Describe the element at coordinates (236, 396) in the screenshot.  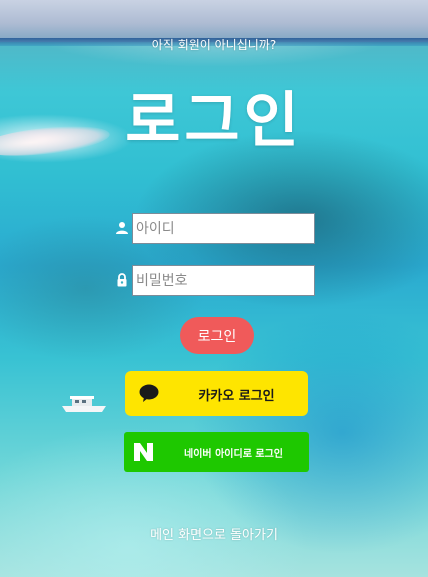
I see `kakao-login-label: 카카오 로그인` at that location.